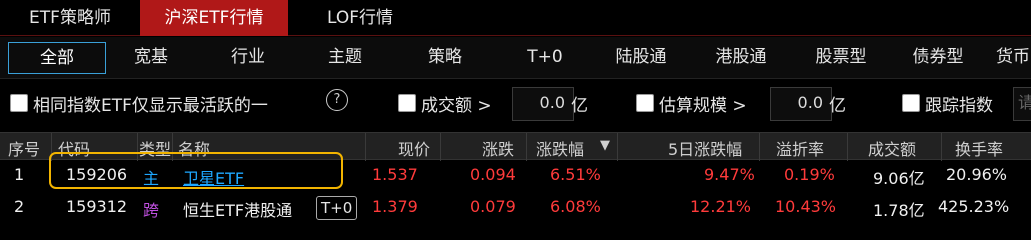 This screenshot has height=240, width=1031. I want to click on row-highlight-box, so click(196, 170).